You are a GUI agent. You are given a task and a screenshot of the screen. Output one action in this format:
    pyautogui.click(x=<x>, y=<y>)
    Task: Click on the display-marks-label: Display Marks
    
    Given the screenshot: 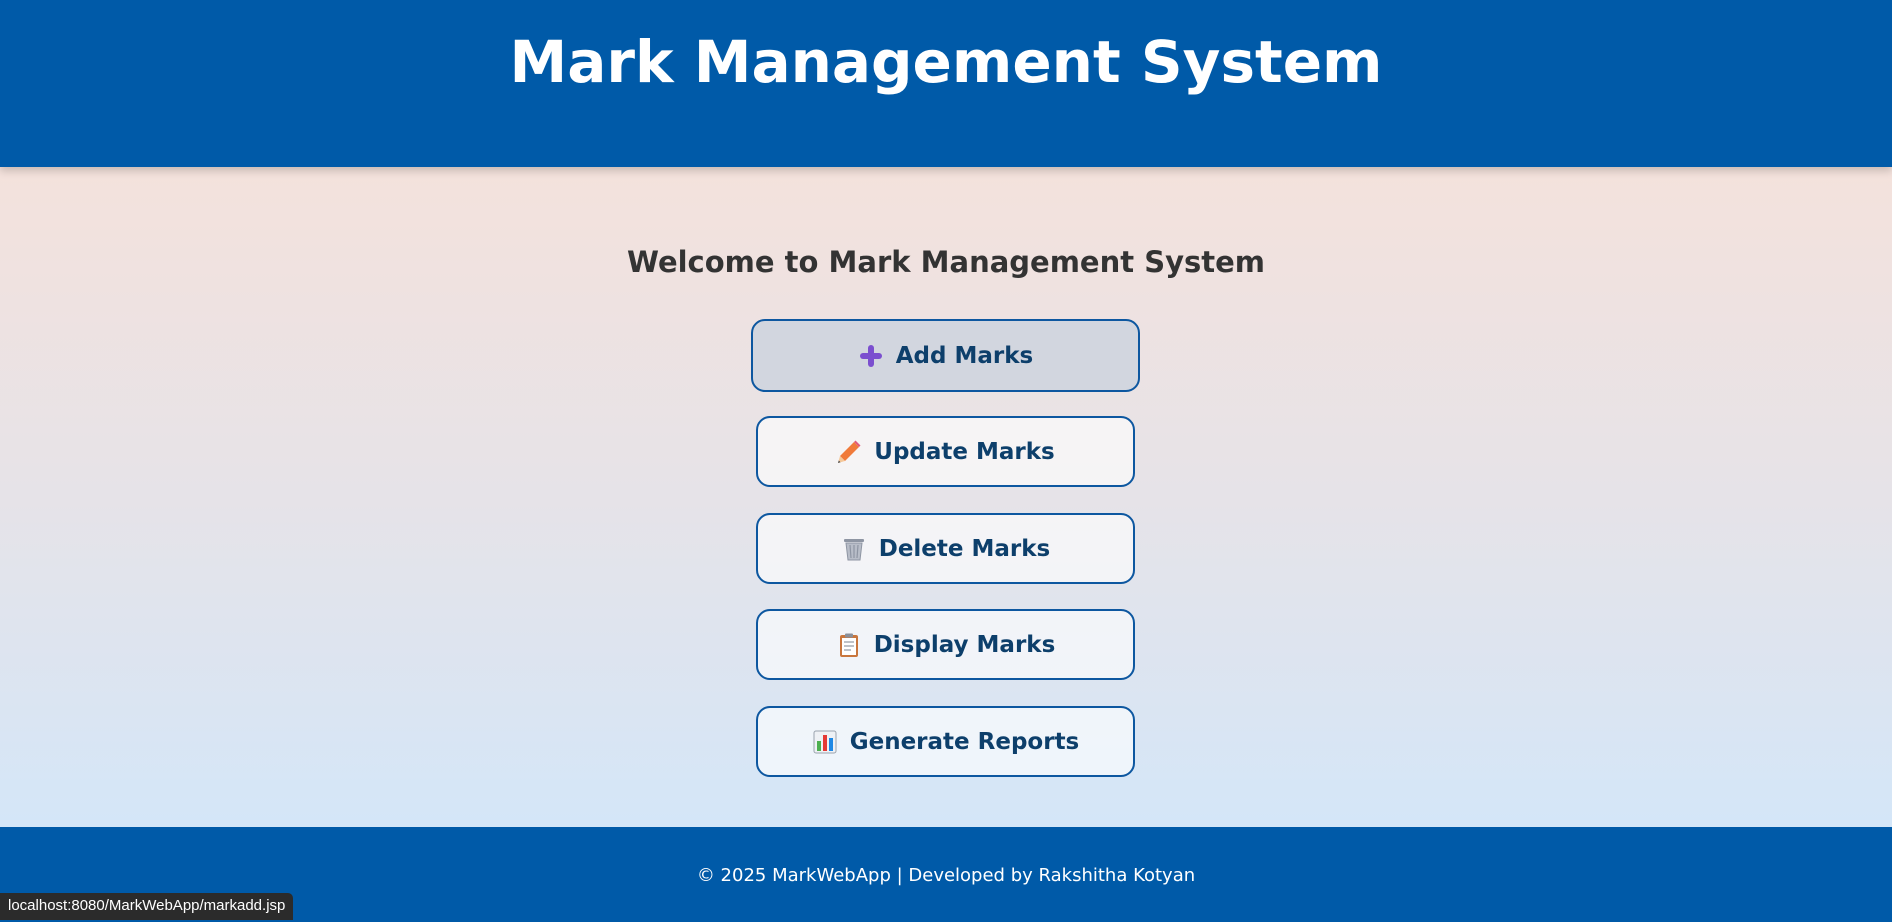 What is the action you would take?
    pyautogui.click(x=964, y=644)
    